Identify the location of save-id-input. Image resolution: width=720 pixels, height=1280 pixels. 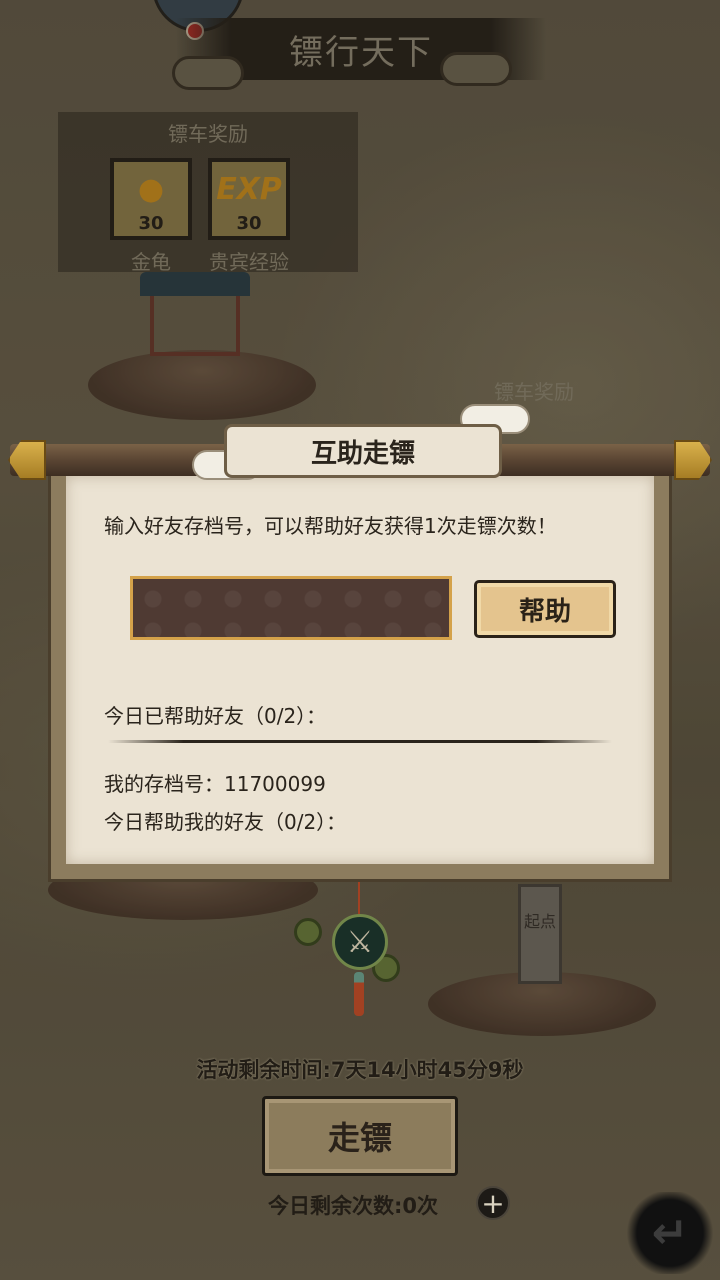
(291, 608).